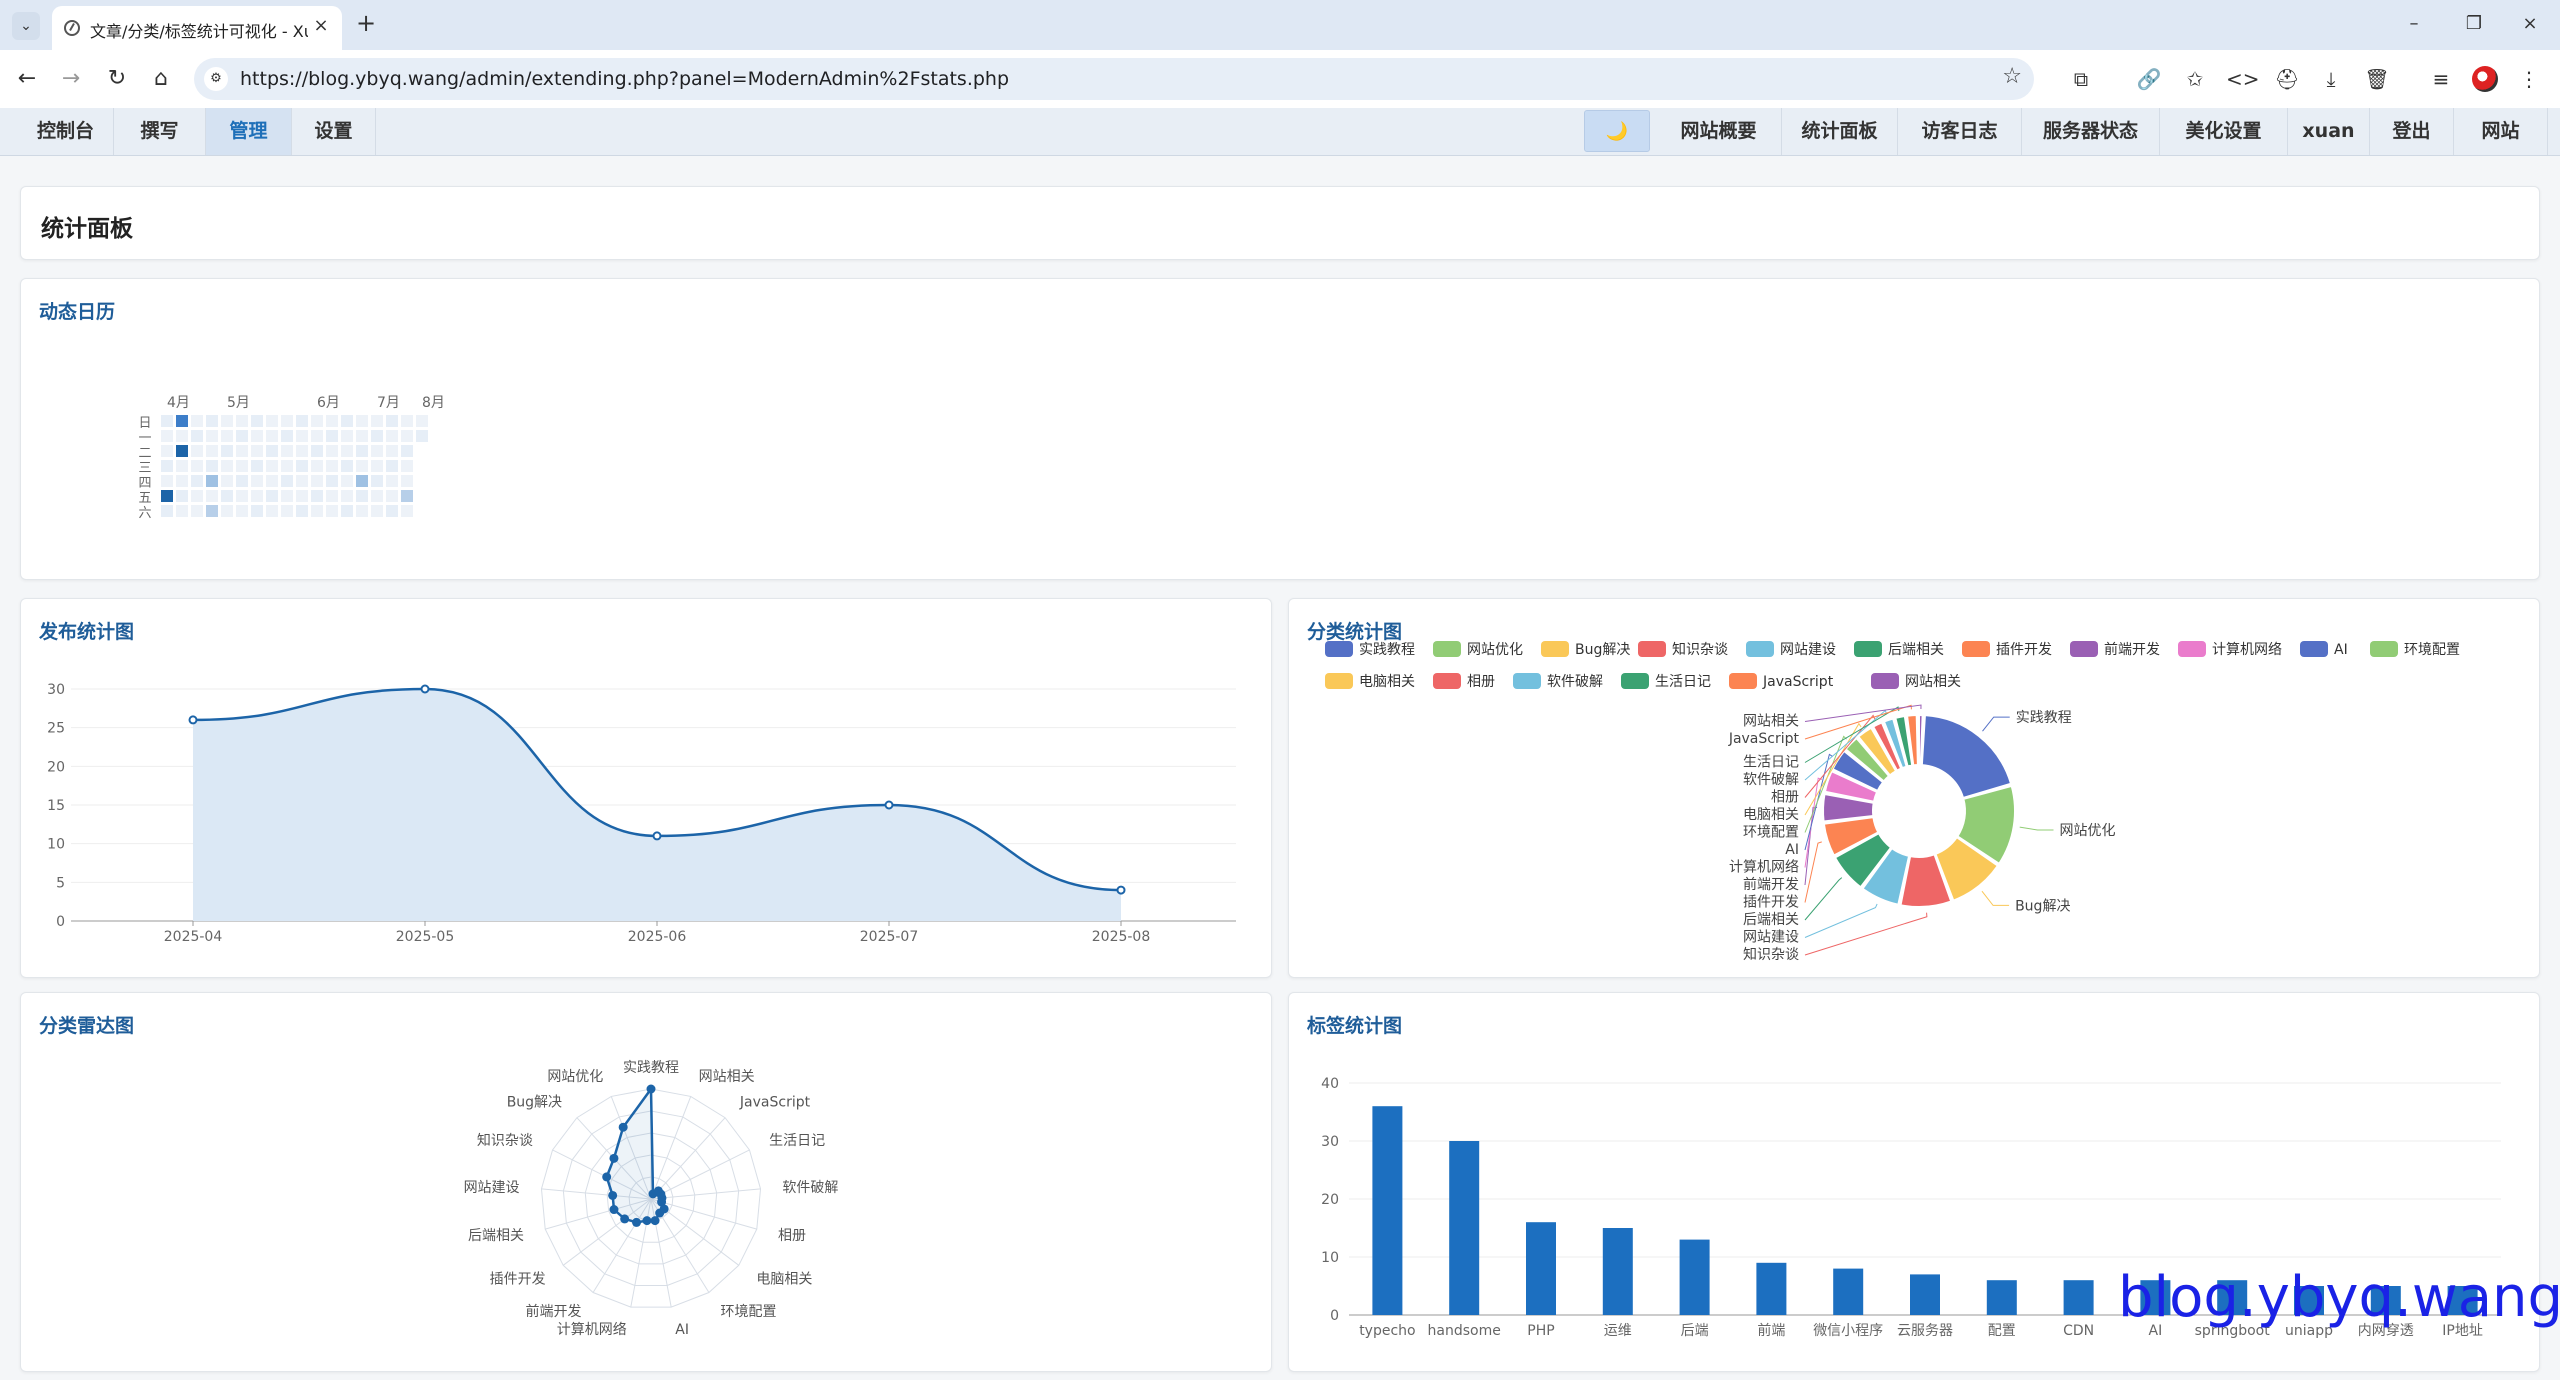 This screenshot has height=1380, width=2560. What do you see at coordinates (334, 131) in the screenshot?
I see `nav-item-settings: 设置` at bounding box center [334, 131].